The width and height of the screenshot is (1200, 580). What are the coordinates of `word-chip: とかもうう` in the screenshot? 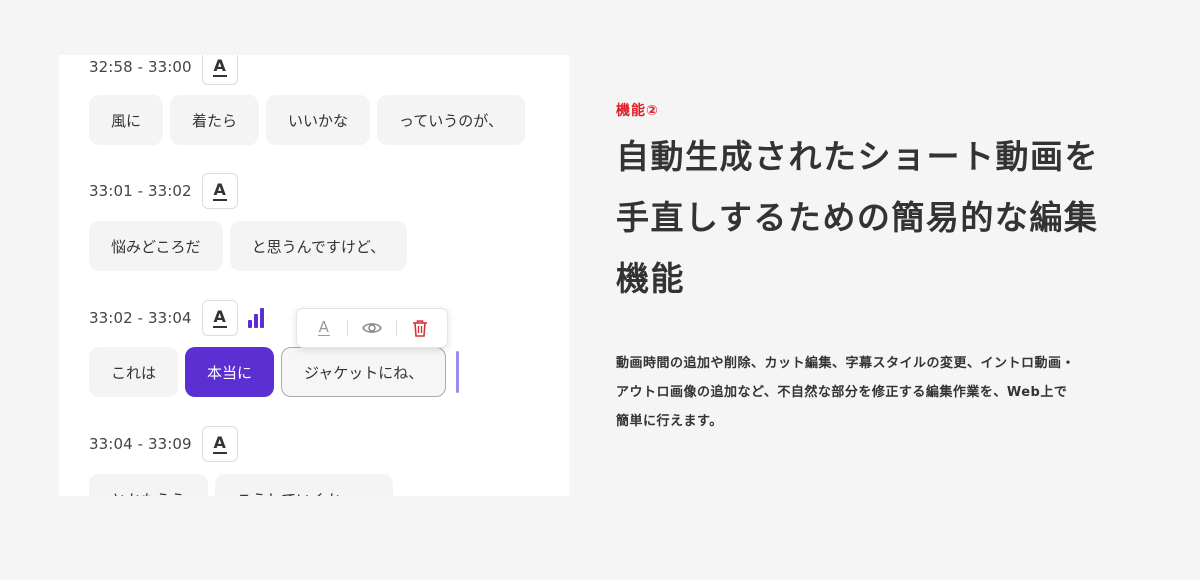 It's located at (148, 485).